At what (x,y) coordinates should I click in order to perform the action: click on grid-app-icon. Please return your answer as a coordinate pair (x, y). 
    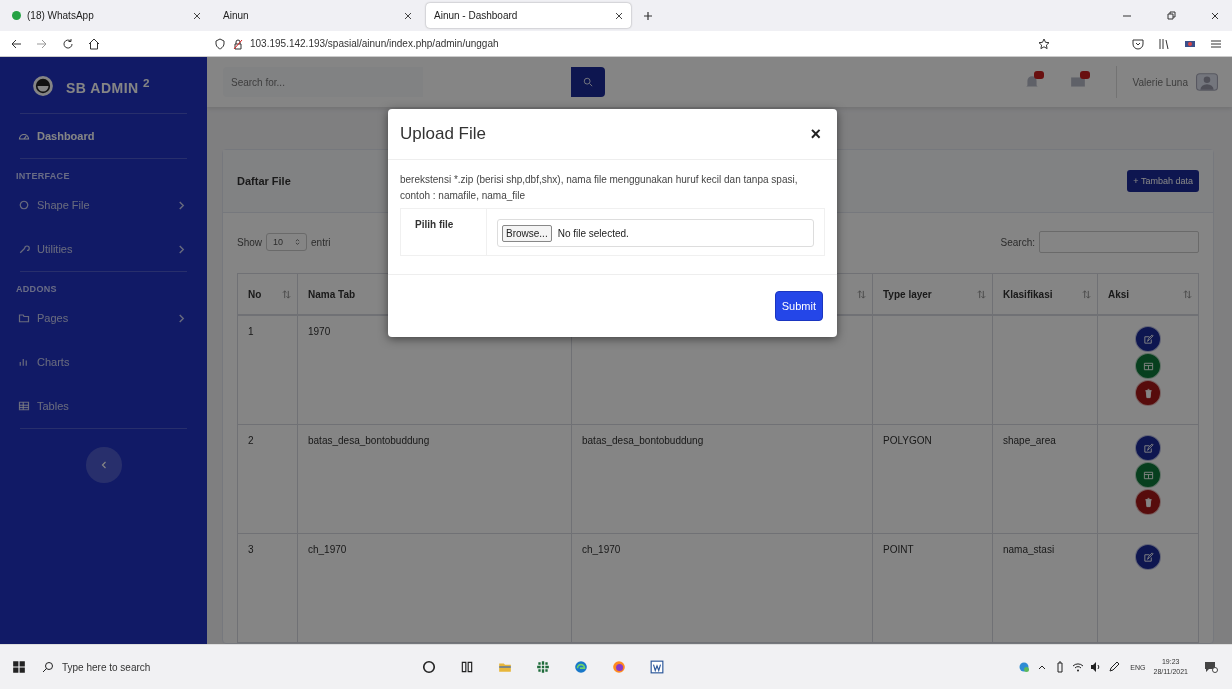
    Looking at the image, I should click on (543, 667).